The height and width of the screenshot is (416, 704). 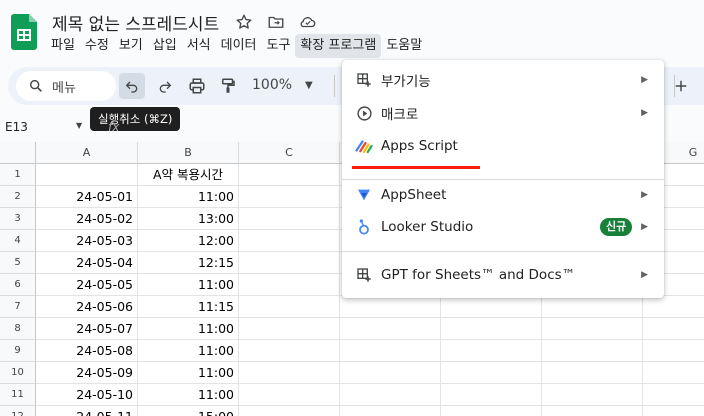 What do you see at coordinates (188, 241) in the screenshot?
I see `grid-cell: 12:00` at bounding box center [188, 241].